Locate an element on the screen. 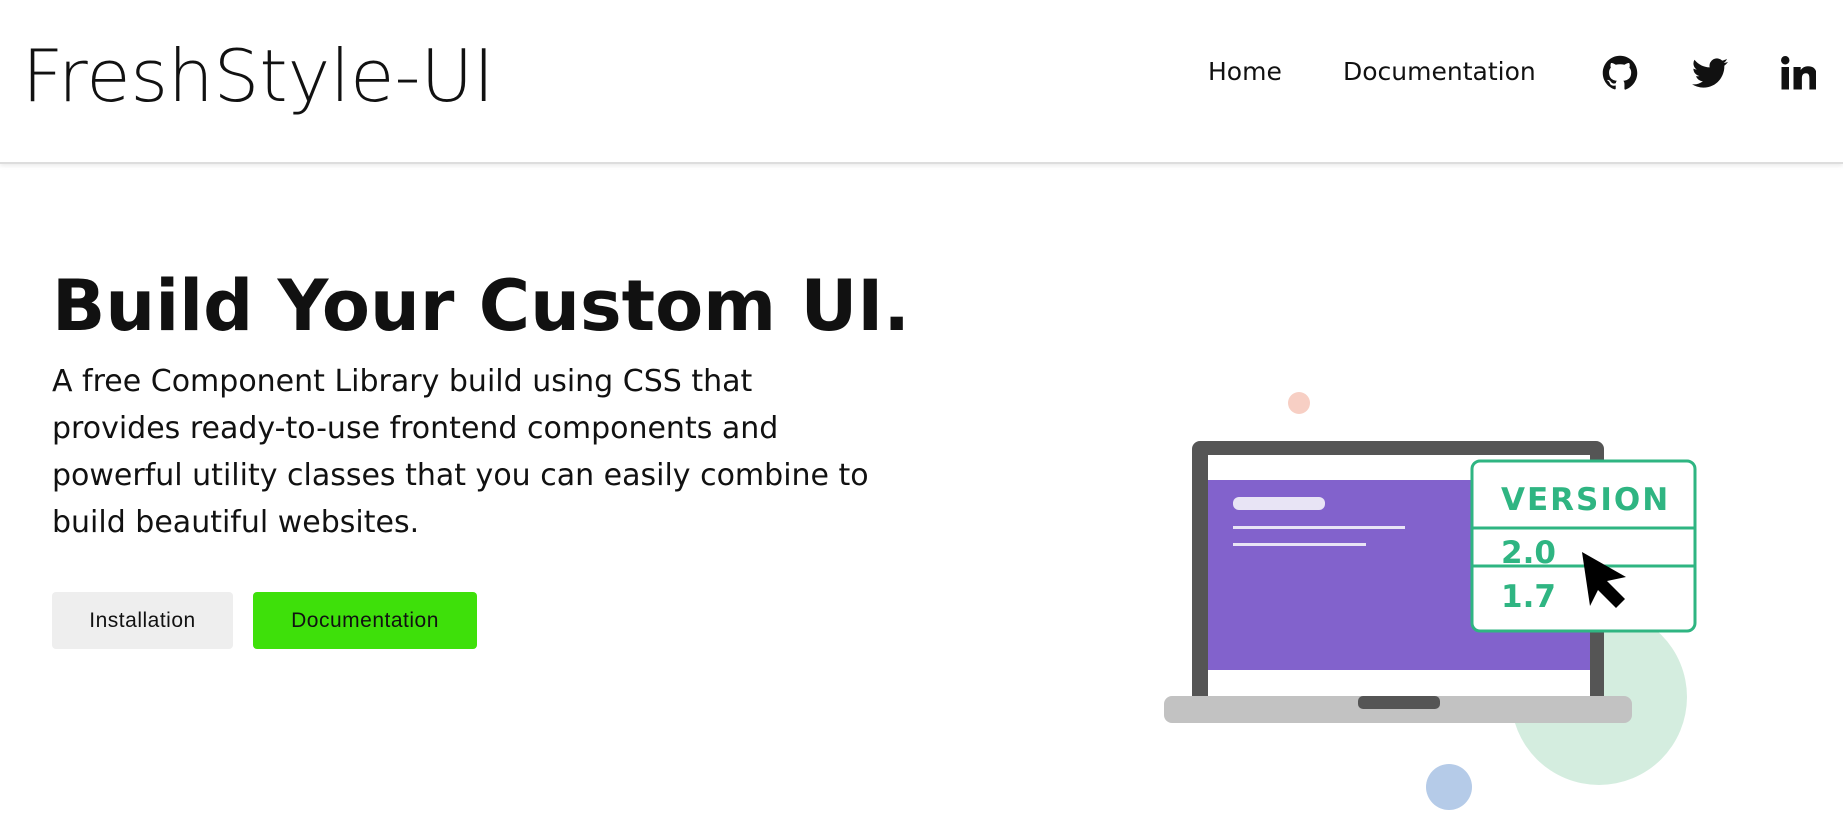 Image resolution: width=1843 pixels, height=830 pixels. screen-title-bar is located at coordinates (1279, 503).